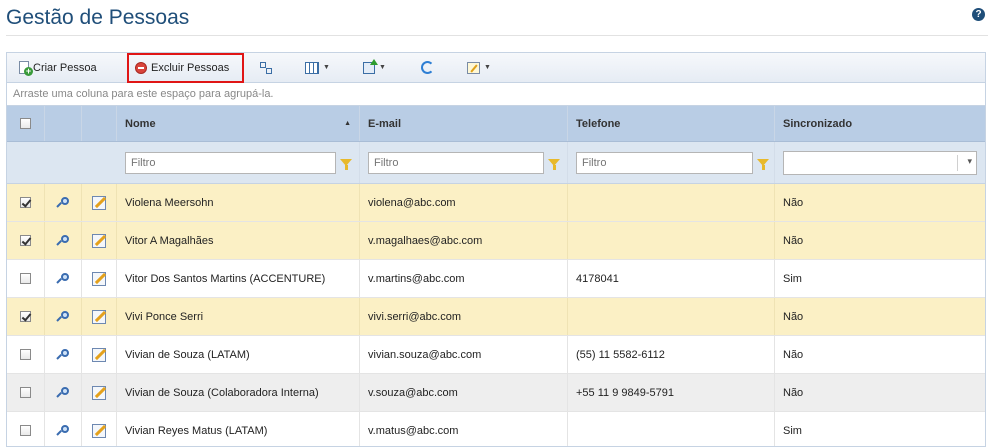 This screenshot has height=447, width=994. I want to click on new-document-icon, so click(26, 68).